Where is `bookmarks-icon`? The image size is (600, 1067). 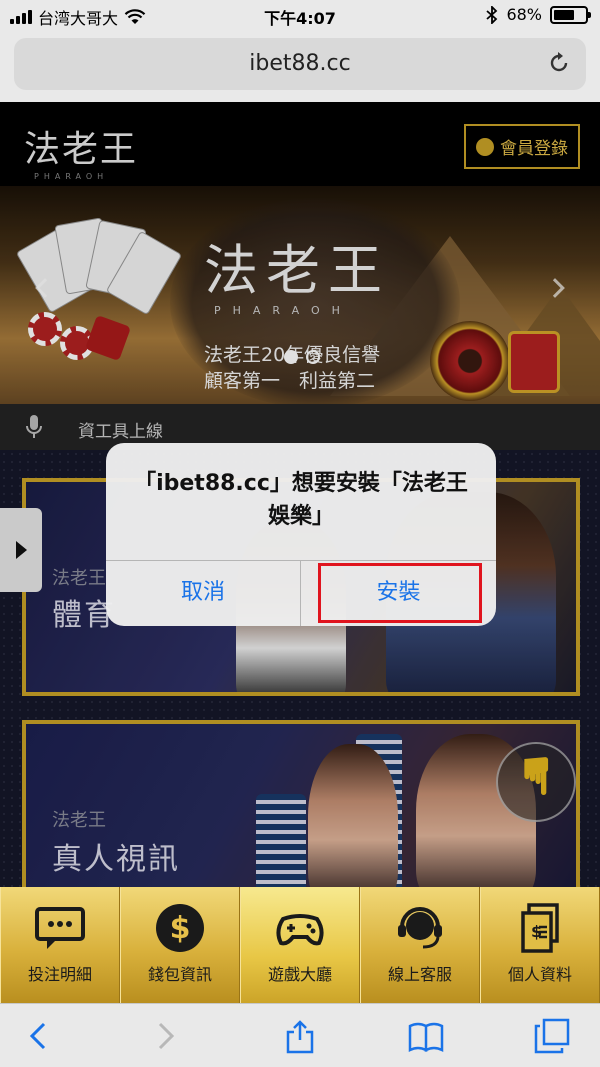
bookmarks-icon is located at coordinates (426, 1036).